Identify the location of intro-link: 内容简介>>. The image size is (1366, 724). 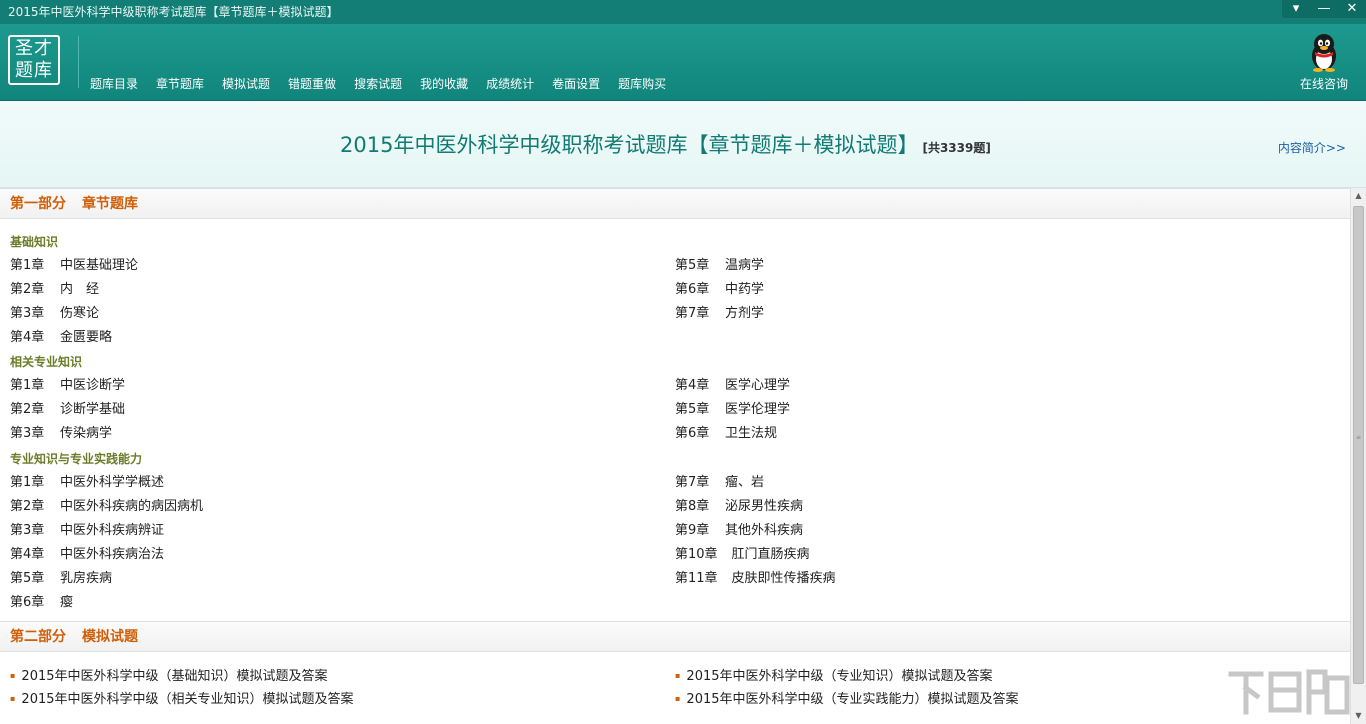
(1312, 147).